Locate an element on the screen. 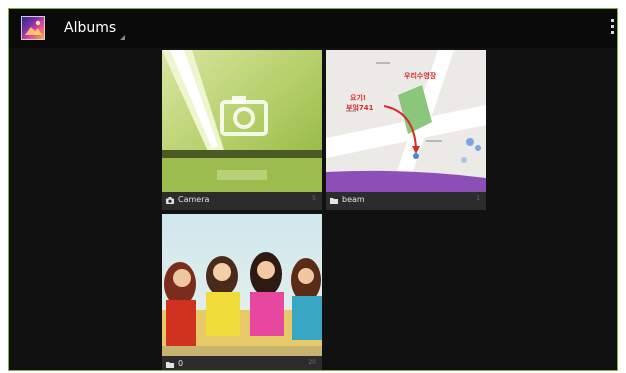 This screenshot has width=626, height=373. album-label-bar: 0 20 is located at coordinates (242, 363).